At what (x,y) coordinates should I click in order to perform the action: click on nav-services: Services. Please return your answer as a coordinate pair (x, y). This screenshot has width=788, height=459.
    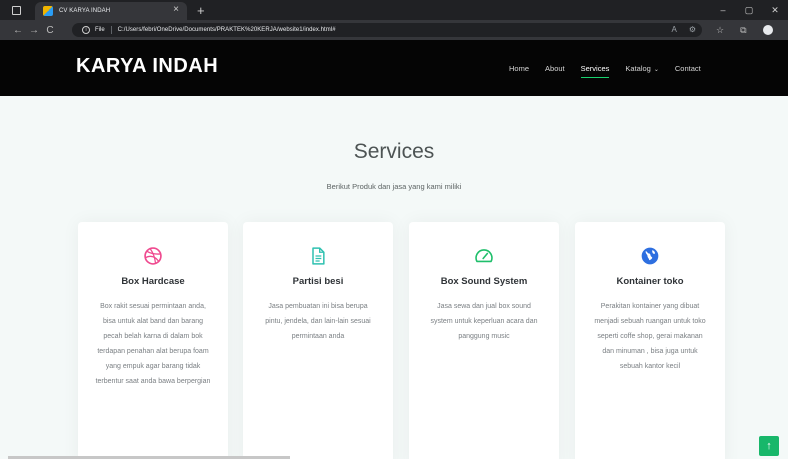
    Looking at the image, I should click on (594, 71).